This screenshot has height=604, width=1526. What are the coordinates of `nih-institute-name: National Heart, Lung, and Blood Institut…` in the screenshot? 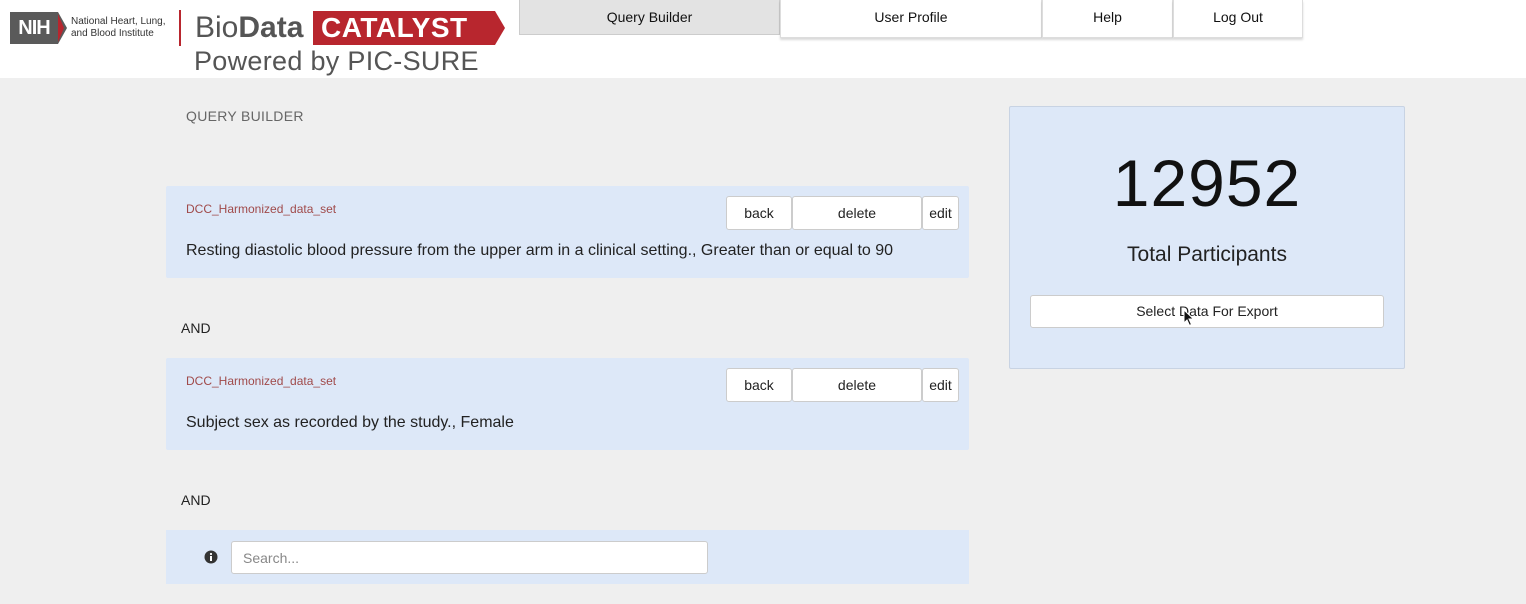 It's located at (118, 27).